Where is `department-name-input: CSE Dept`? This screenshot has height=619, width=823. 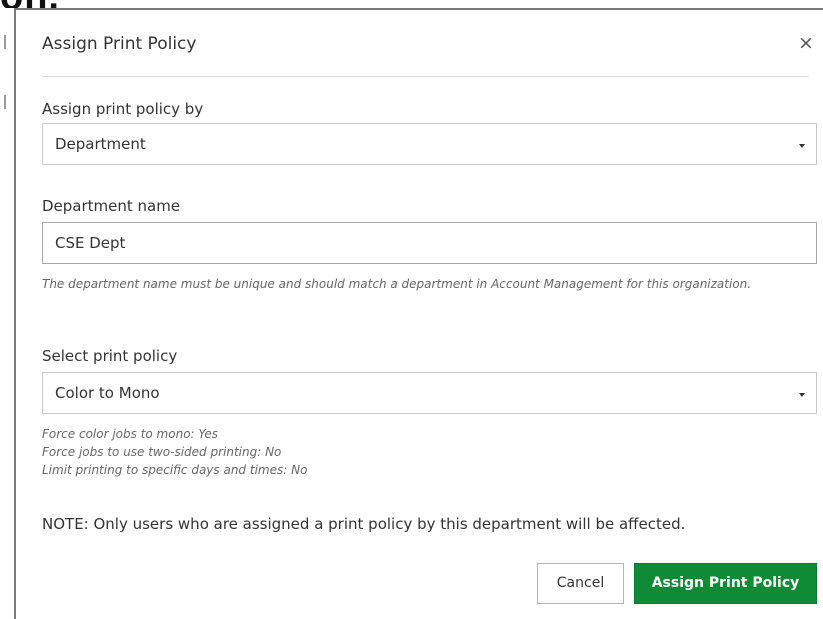 department-name-input: CSE Dept is located at coordinates (429, 243).